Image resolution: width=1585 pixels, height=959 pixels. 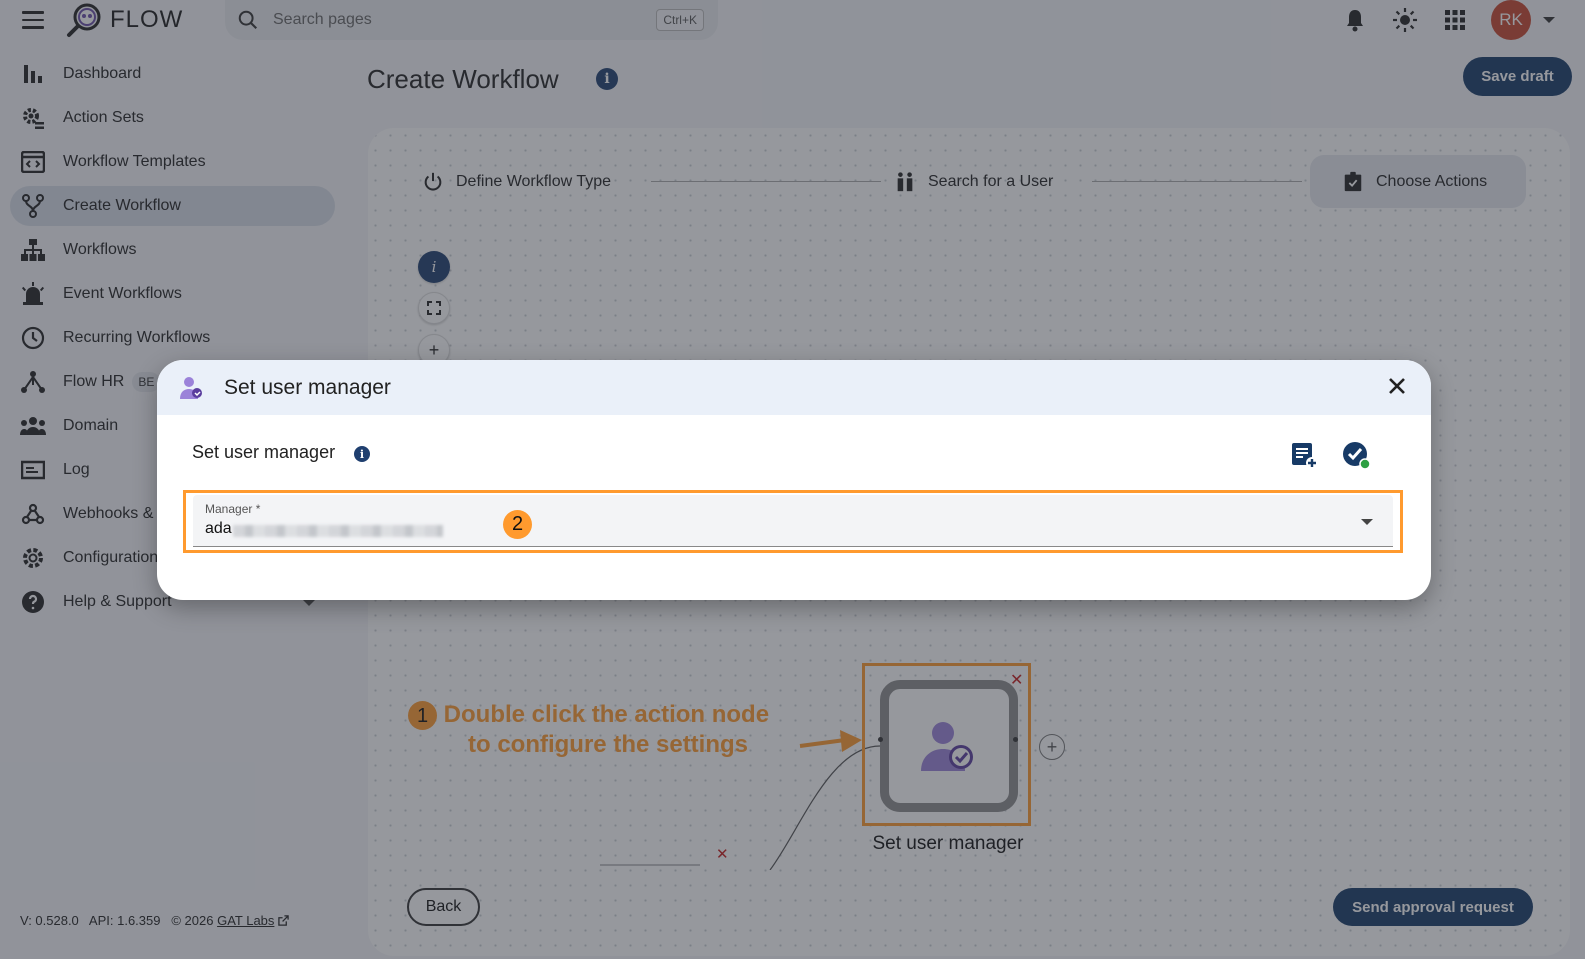 I want to click on chevron-down-icon, so click(x=1367, y=522).